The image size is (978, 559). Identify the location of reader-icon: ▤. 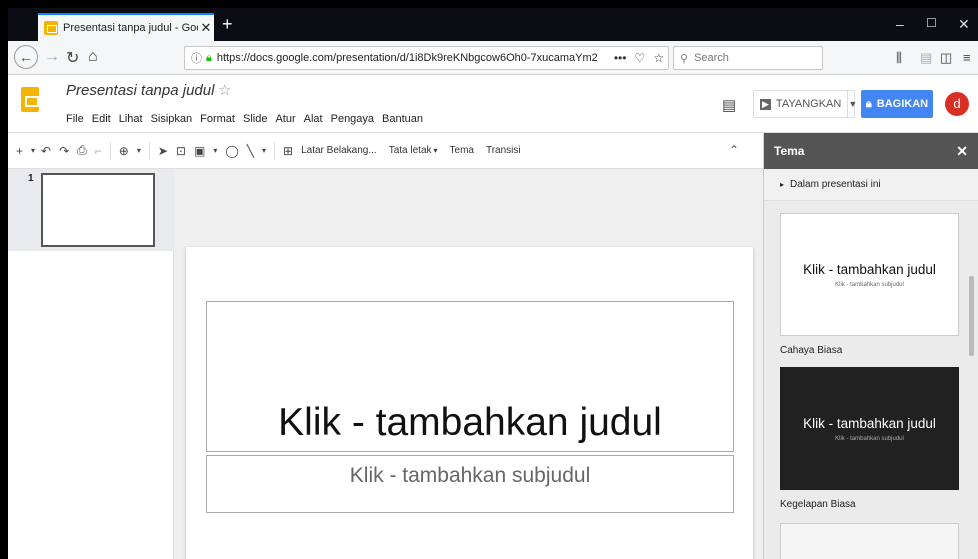
(926, 58).